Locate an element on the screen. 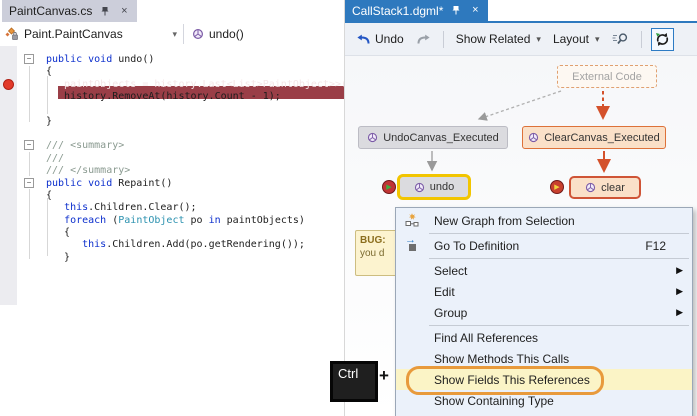 This screenshot has width=697, height=416. undo-button: Undo is located at coordinates (380, 39).